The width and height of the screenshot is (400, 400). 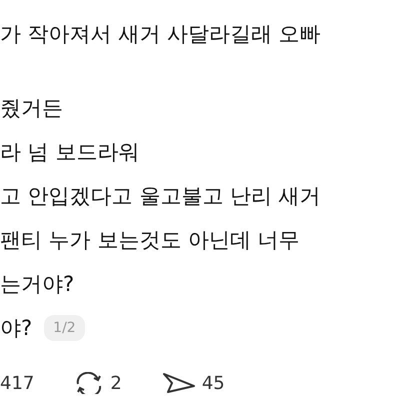 I want to click on send-icon, so click(x=179, y=383).